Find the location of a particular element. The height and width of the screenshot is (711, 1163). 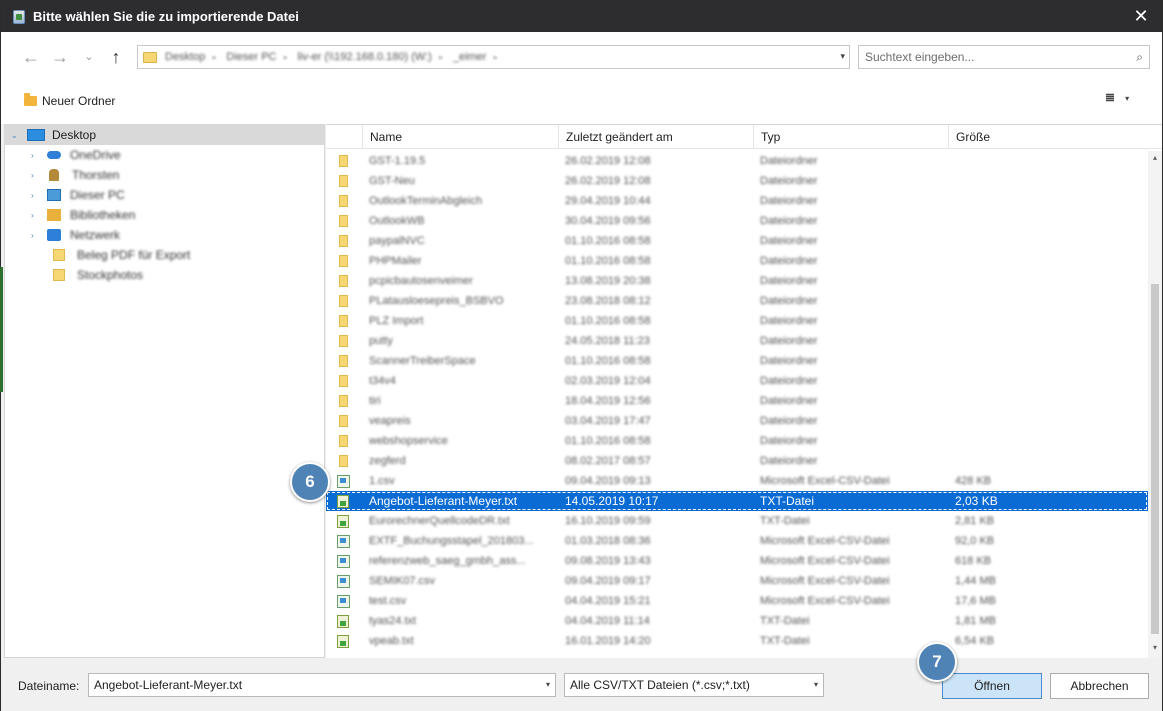

cancel-button: Abbrechen is located at coordinates (1099, 686).